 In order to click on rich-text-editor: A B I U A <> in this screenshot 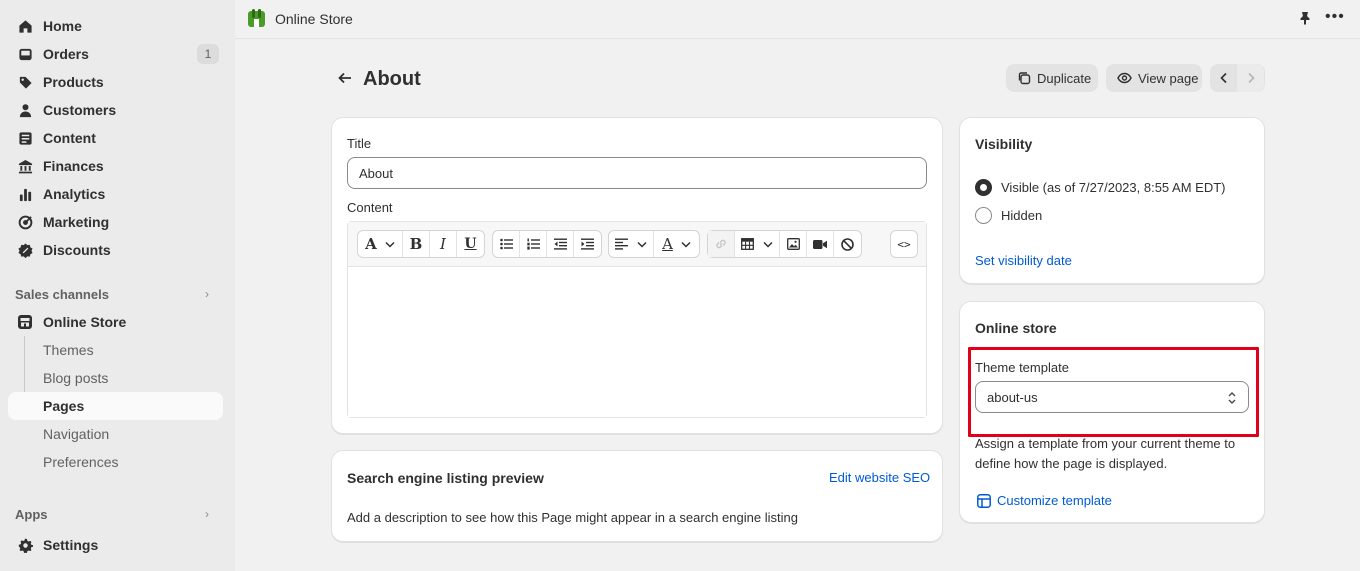, I will do `click(637, 319)`.